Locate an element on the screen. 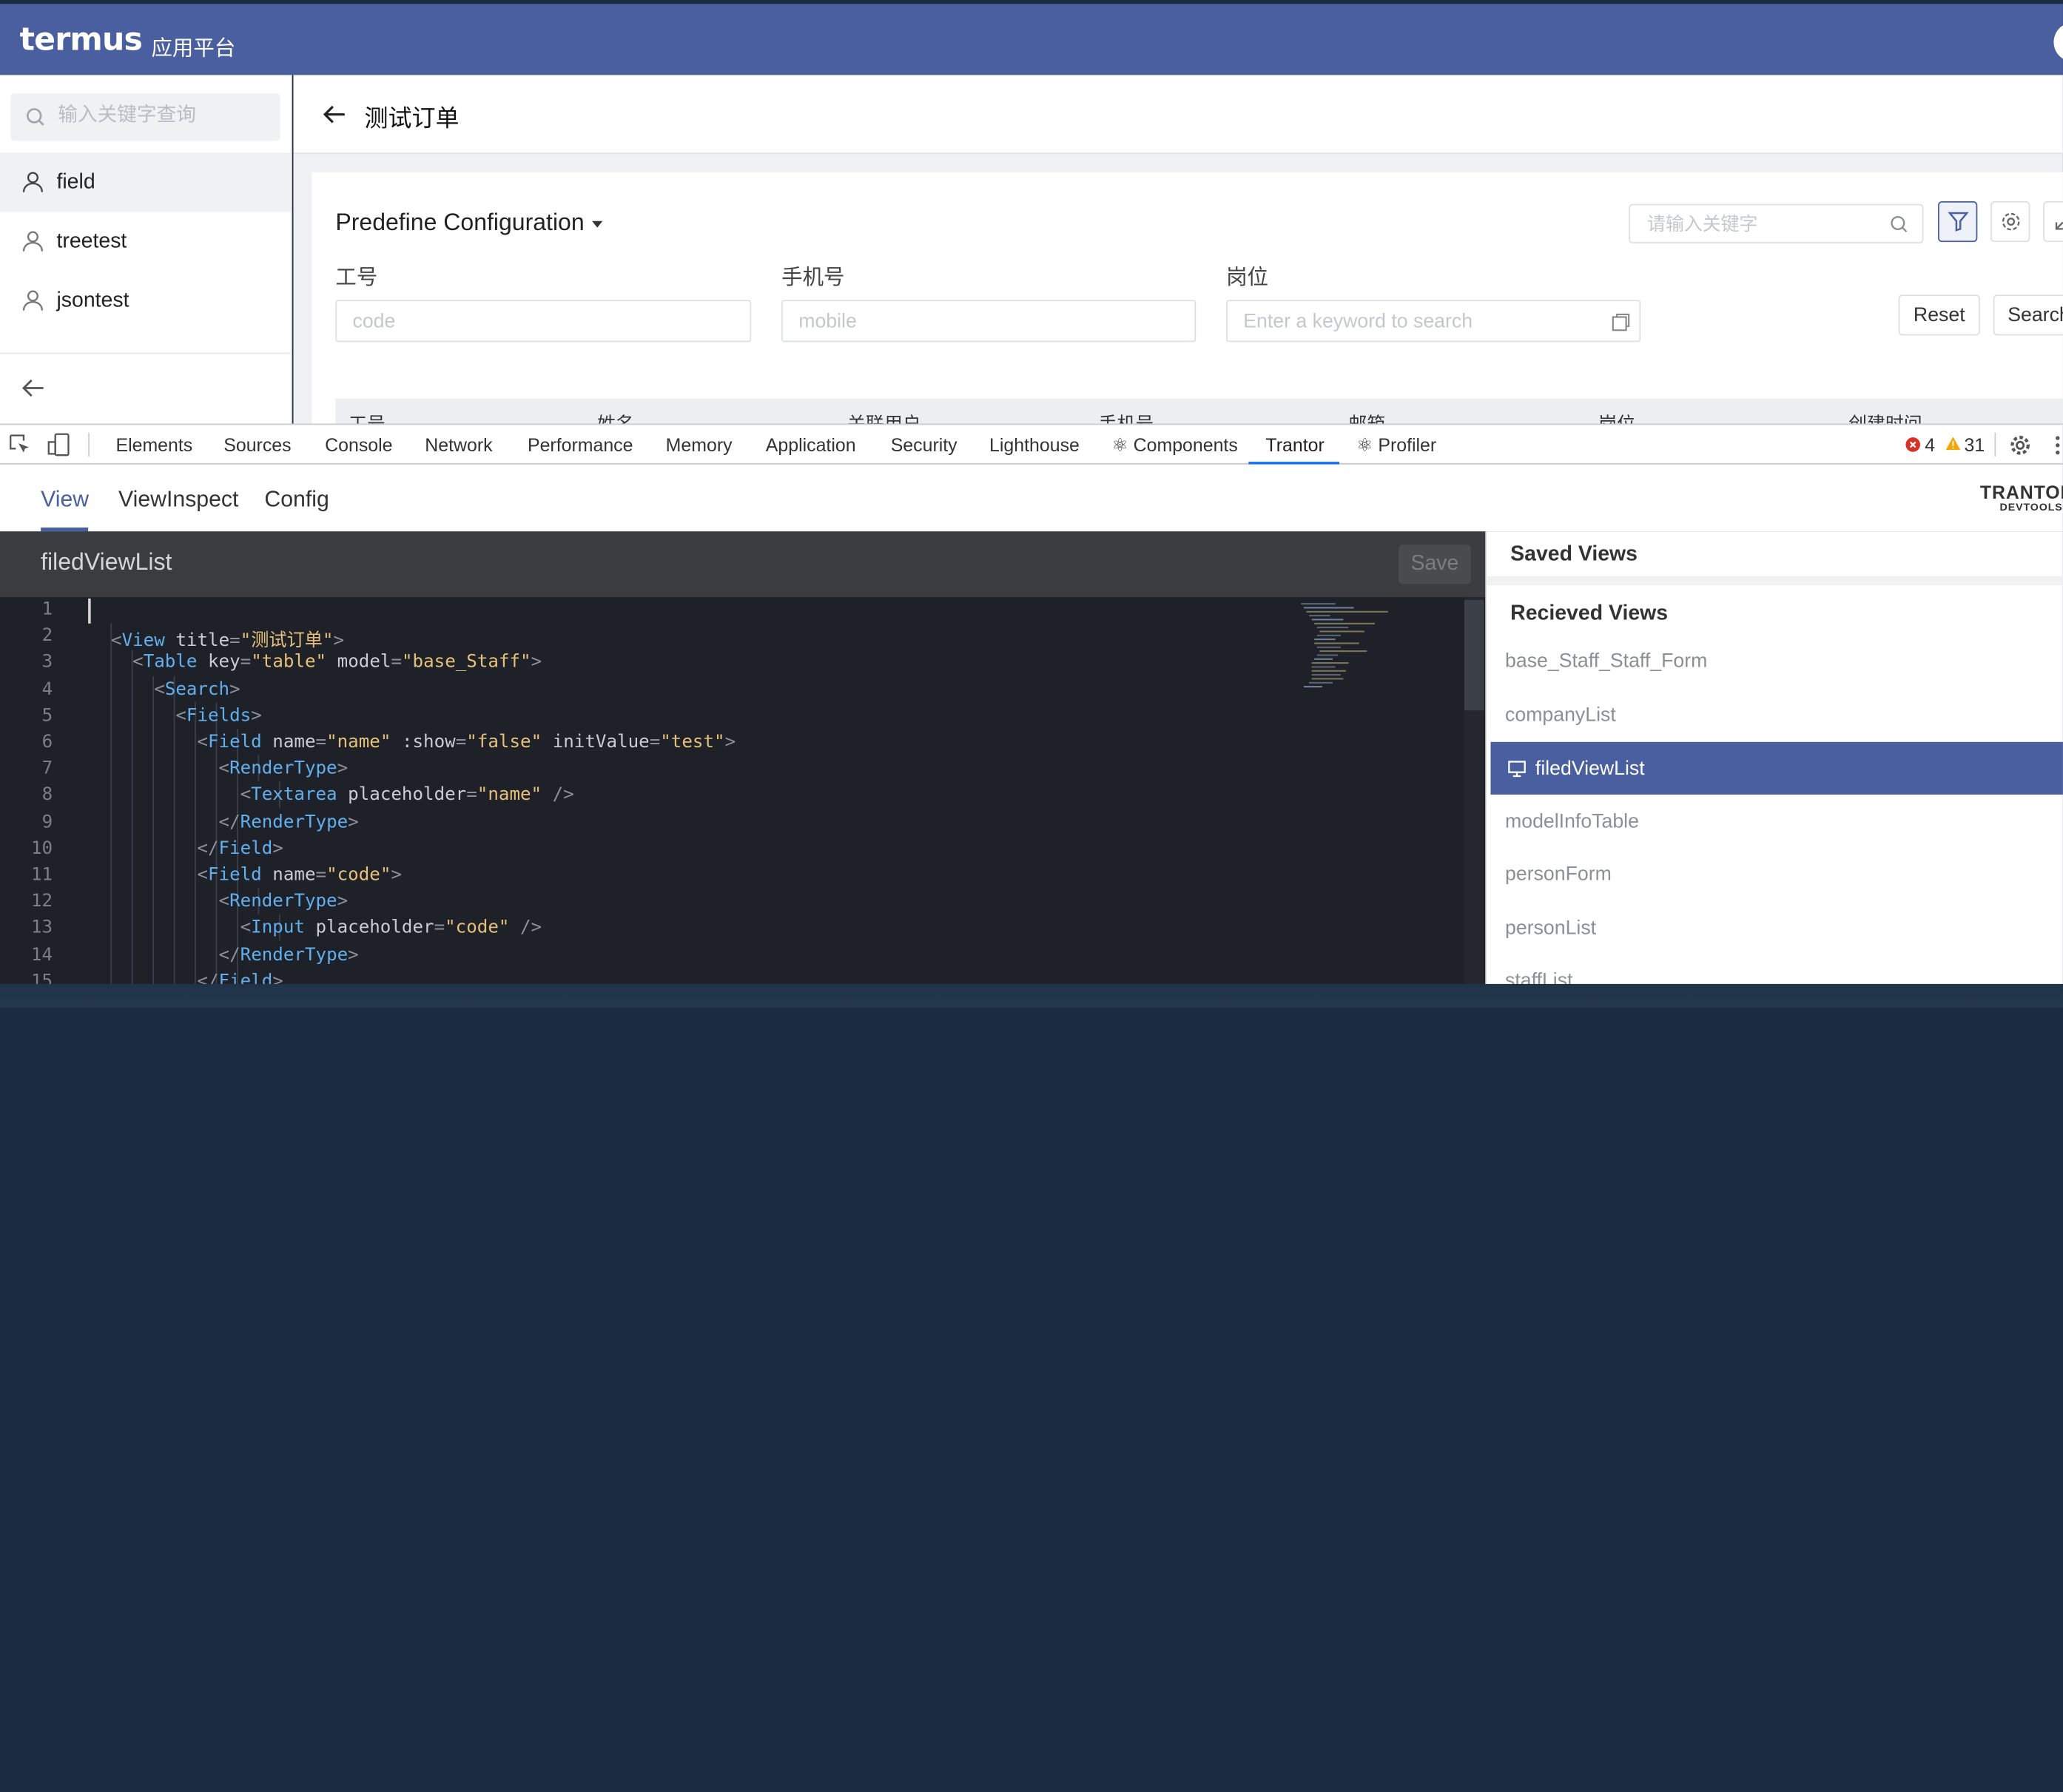 The image size is (2063, 1792). sidebar-search is located at coordinates (145, 117).